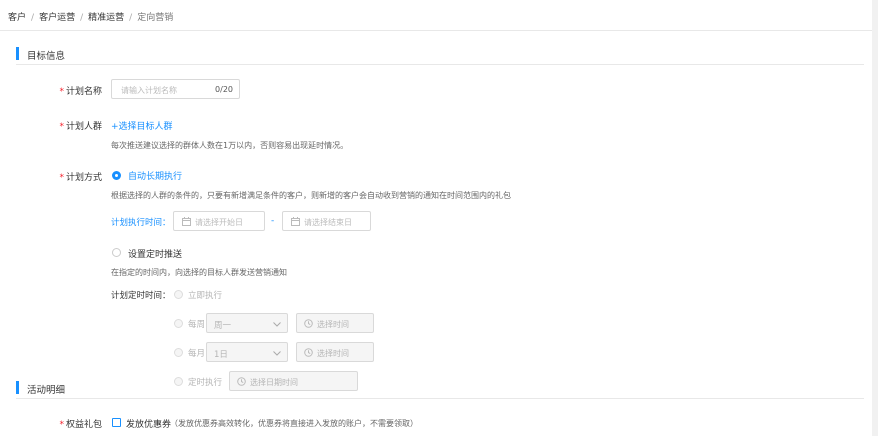  Describe the element at coordinates (116, 175) in the screenshot. I see `radio-long-term` at that location.